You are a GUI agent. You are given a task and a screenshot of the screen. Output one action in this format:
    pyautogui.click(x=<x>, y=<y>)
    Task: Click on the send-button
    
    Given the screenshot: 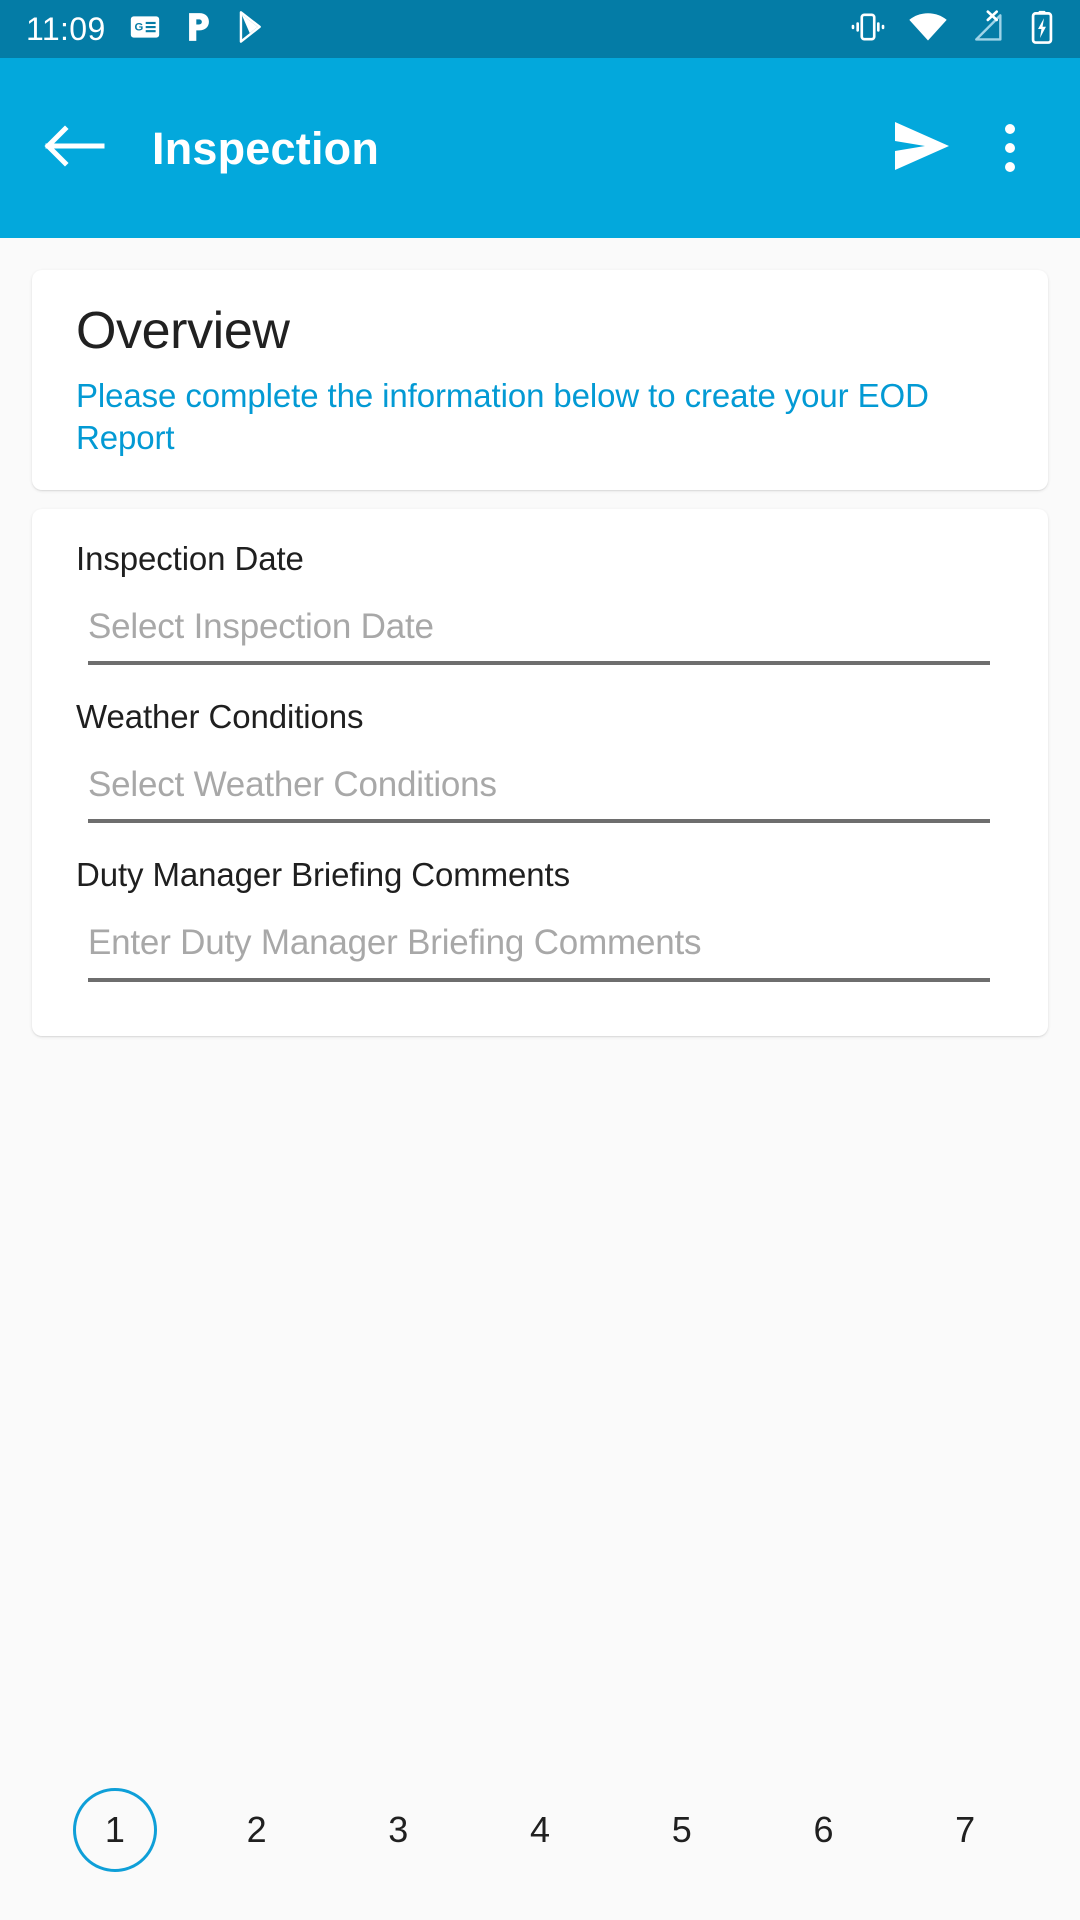 What is the action you would take?
    pyautogui.click(x=922, y=148)
    